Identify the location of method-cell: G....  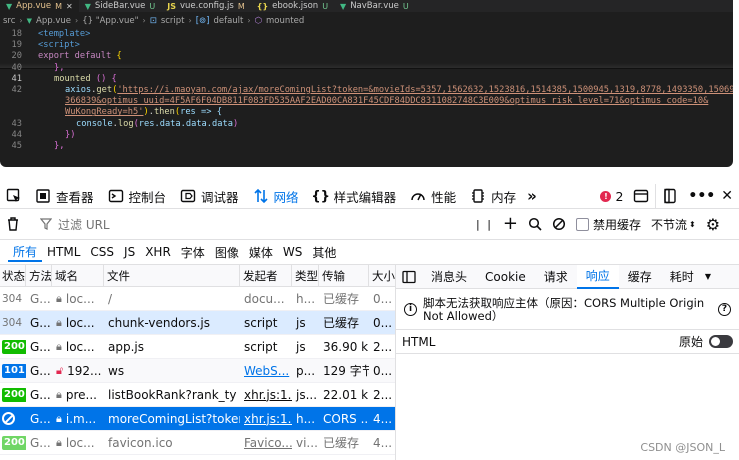
(40, 394).